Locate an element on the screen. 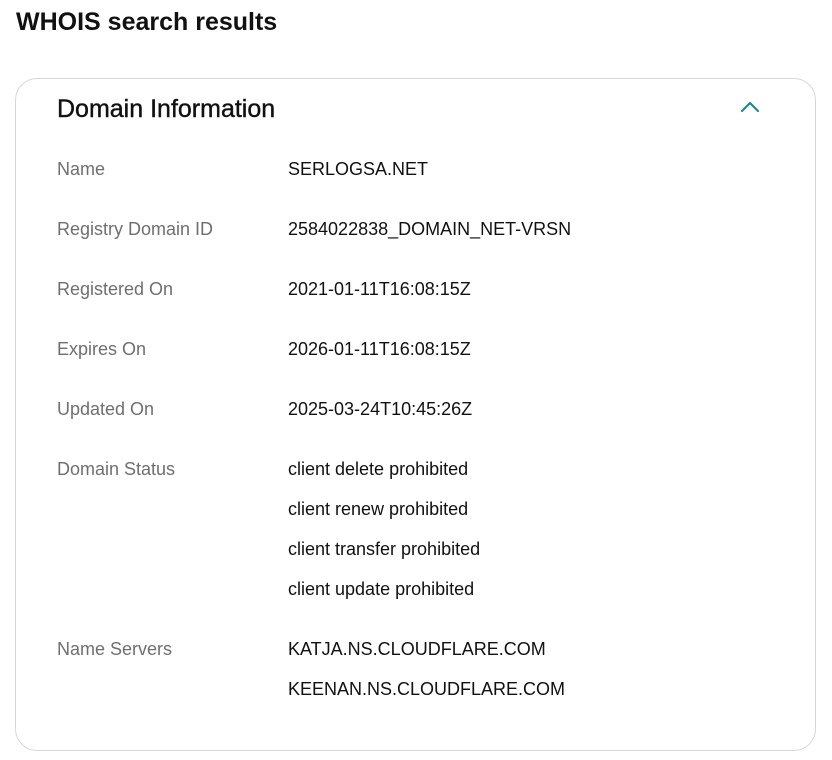 This screenshot has width=832, height=760. chevron-up-icon-svg is located at coordinates (750, 107).